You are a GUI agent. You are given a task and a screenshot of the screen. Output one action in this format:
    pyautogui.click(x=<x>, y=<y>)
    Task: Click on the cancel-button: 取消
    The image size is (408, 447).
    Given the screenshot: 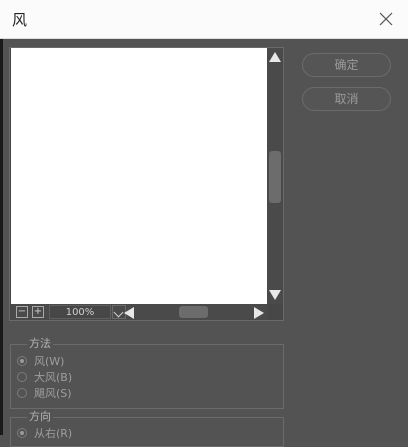 What is the action you would take?
    pyautogui.click(x=346, y=99)
    